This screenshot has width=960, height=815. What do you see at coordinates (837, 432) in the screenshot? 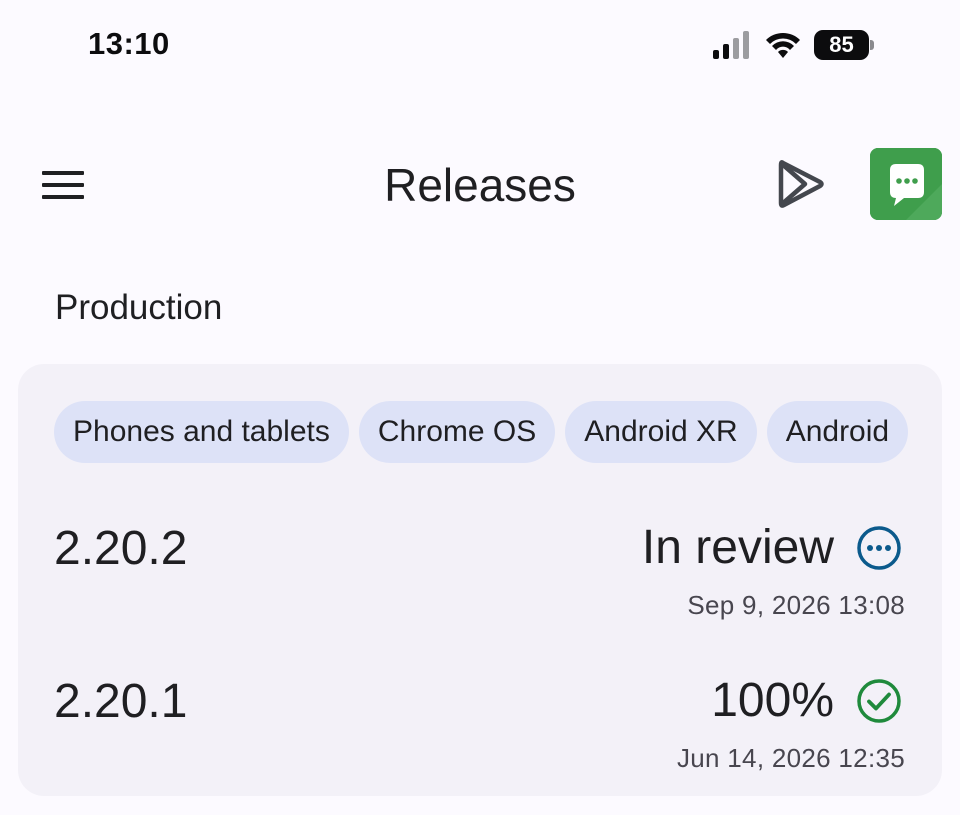
I see `chip-android: Android` at bounding box center [837, 432].